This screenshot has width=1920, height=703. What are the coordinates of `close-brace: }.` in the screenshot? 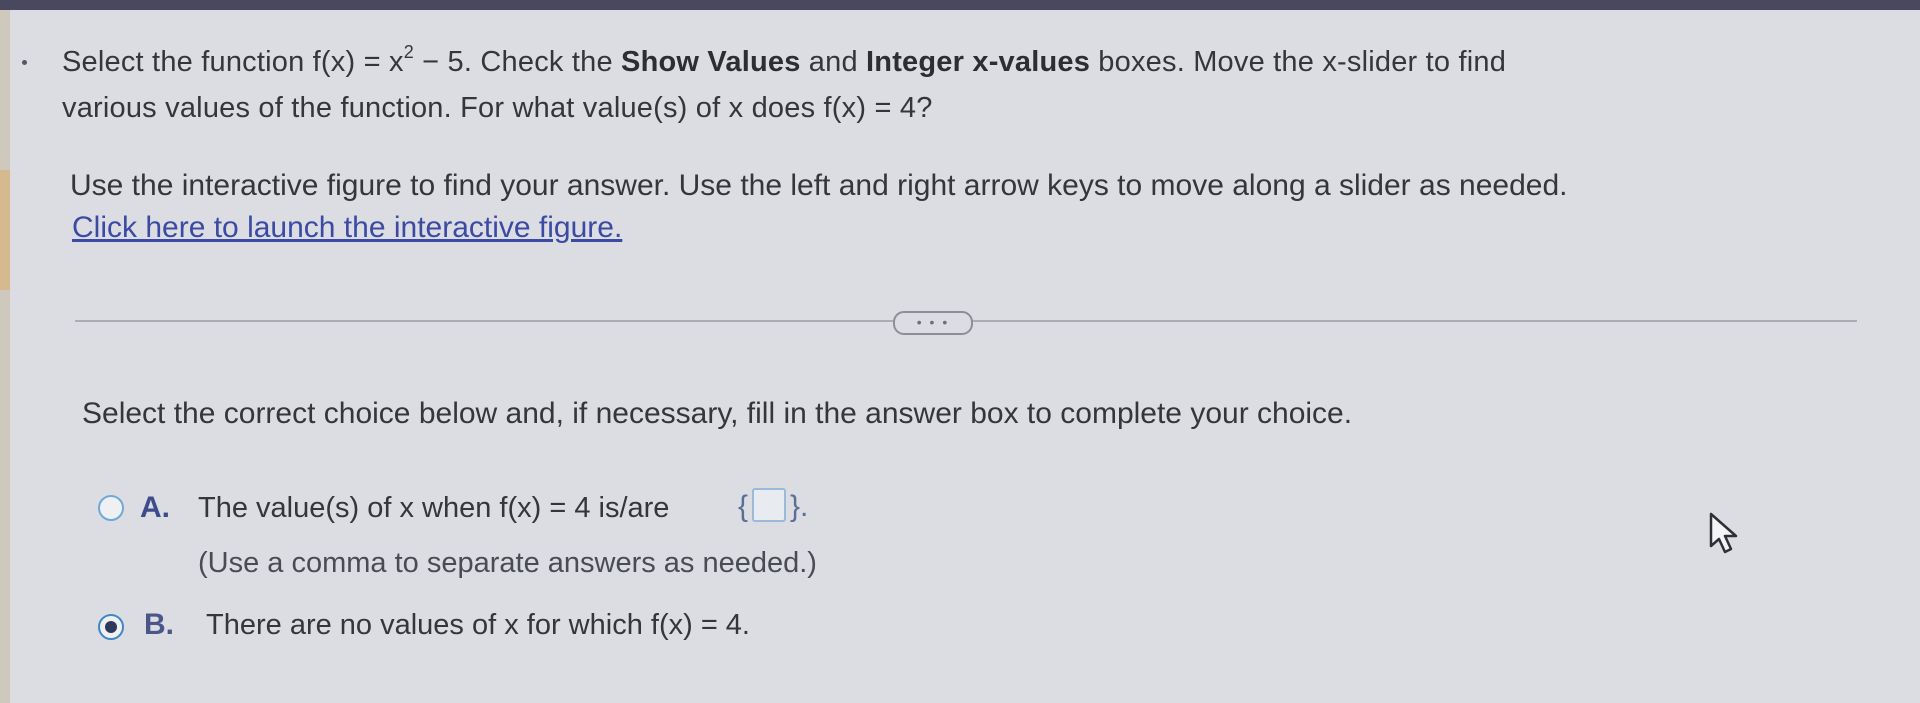 It's located at (799, 506).